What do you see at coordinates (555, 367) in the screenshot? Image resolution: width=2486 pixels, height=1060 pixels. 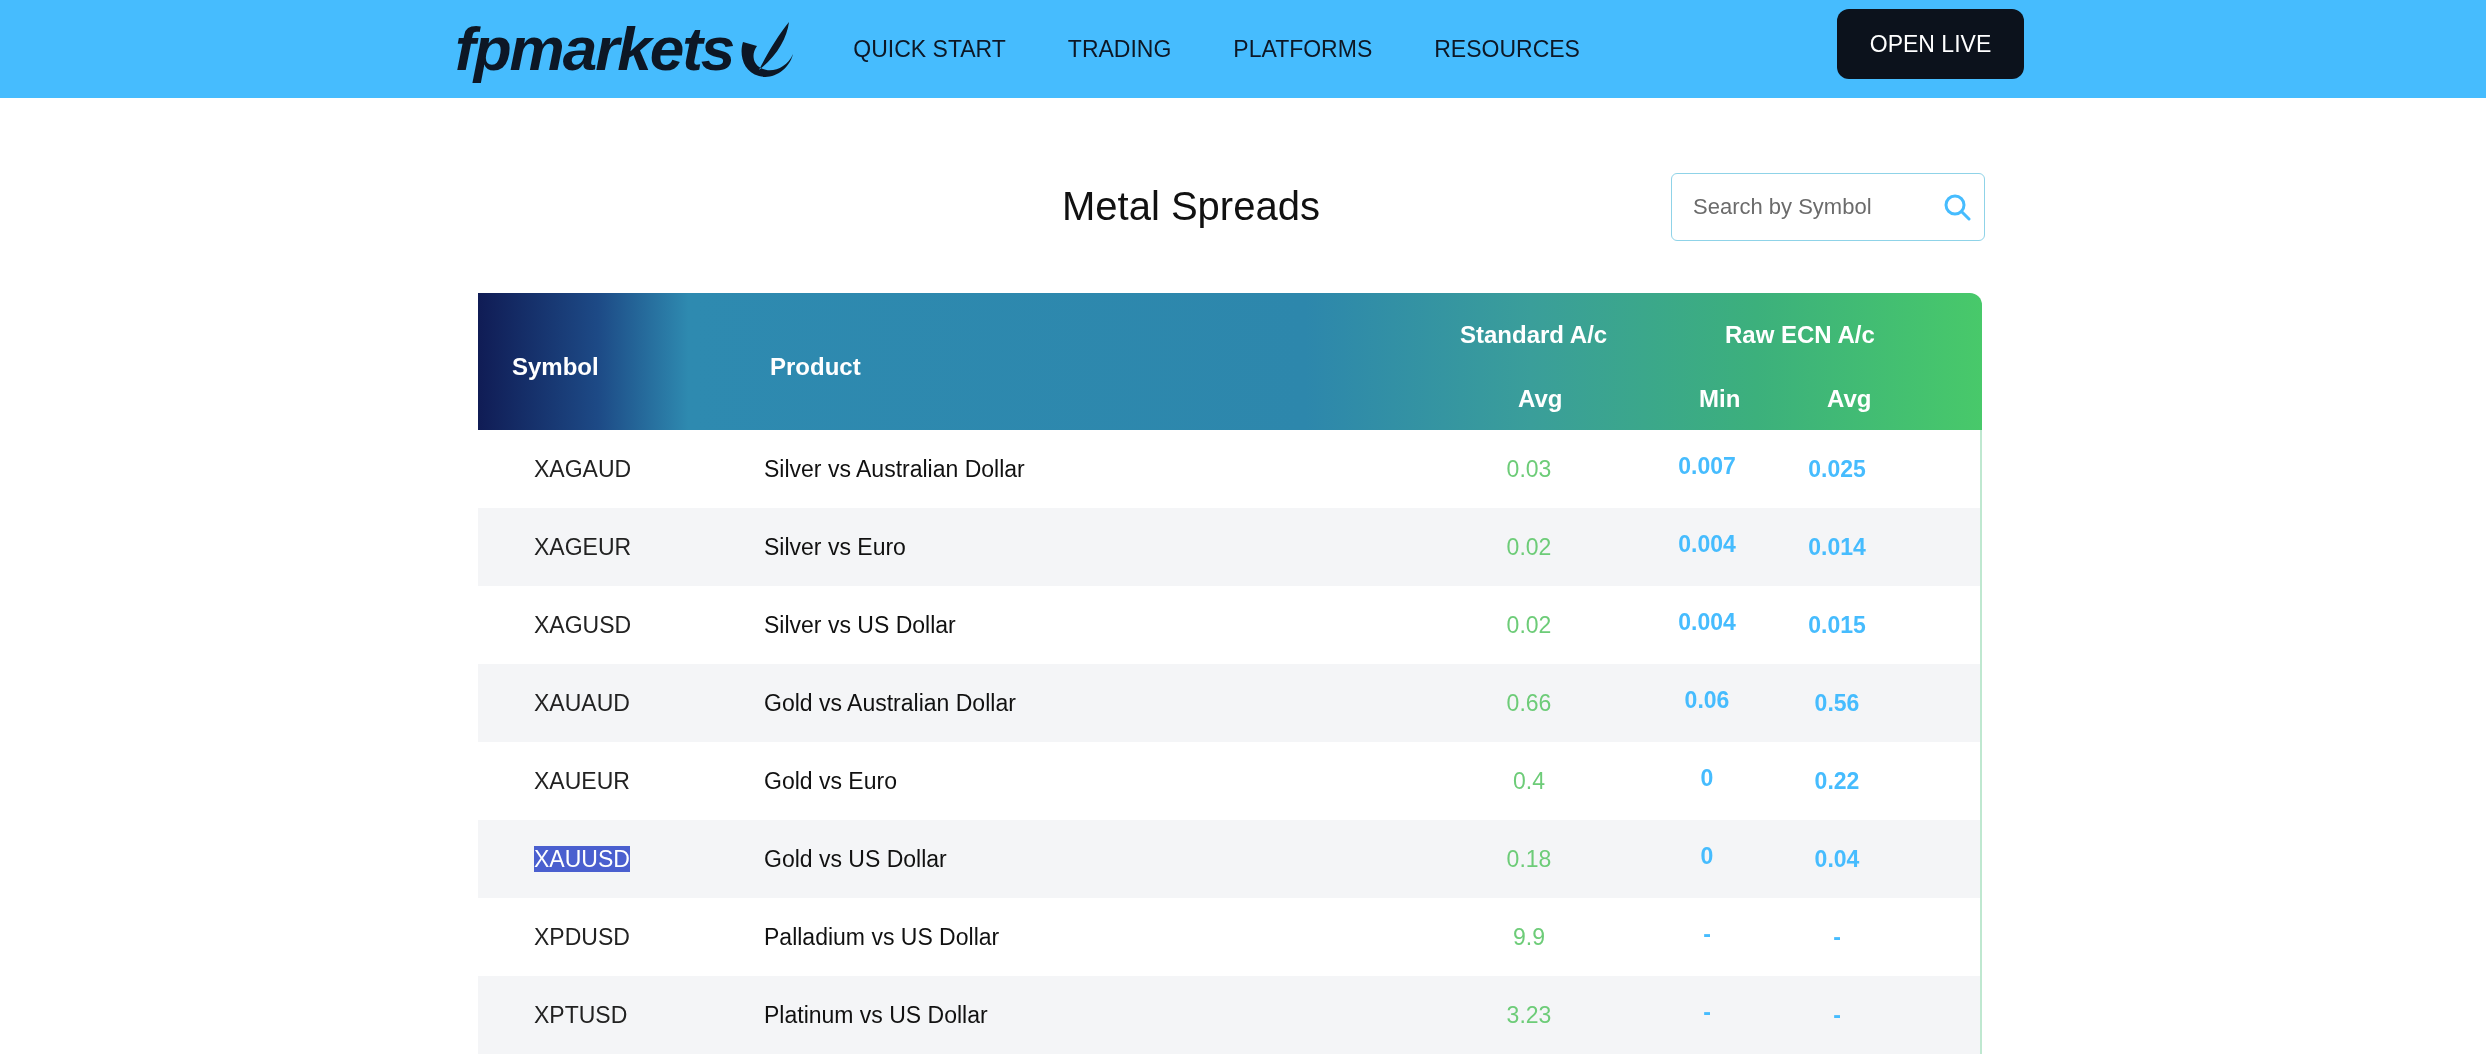 I see `column-header: Symbol` at bounding box center [555, 367].